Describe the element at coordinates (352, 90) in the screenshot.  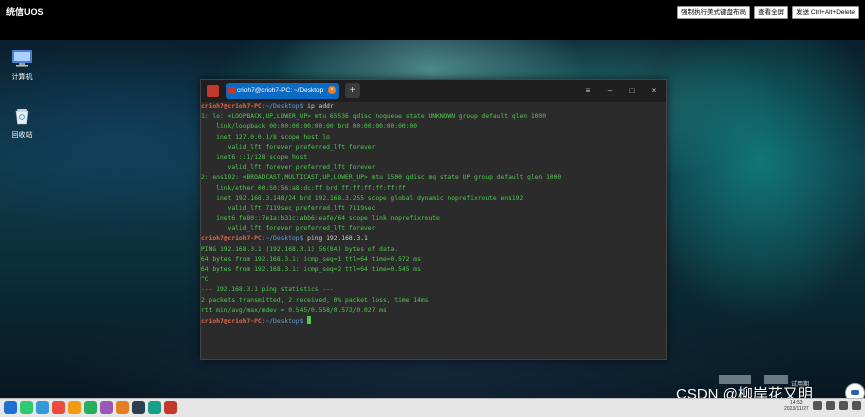
I see `new-tab-button: +` at that location.